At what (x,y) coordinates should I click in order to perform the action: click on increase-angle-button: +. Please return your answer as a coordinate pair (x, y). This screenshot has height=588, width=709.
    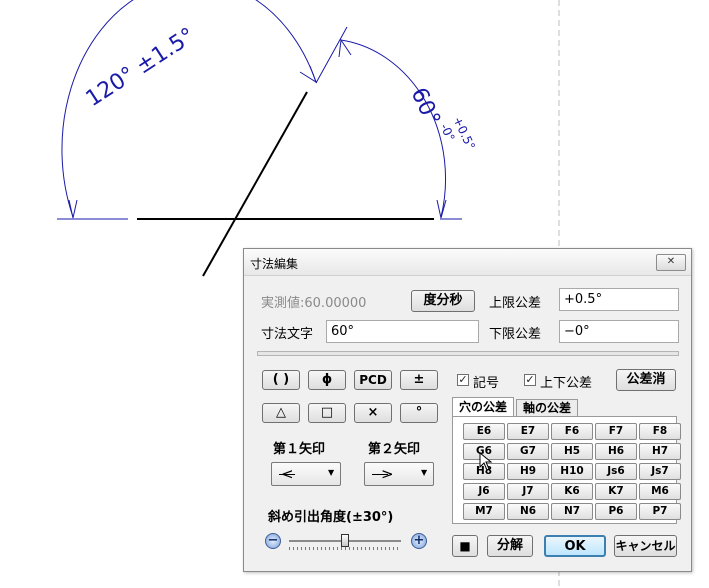
    Looking at the image, I should click on (419, 541).